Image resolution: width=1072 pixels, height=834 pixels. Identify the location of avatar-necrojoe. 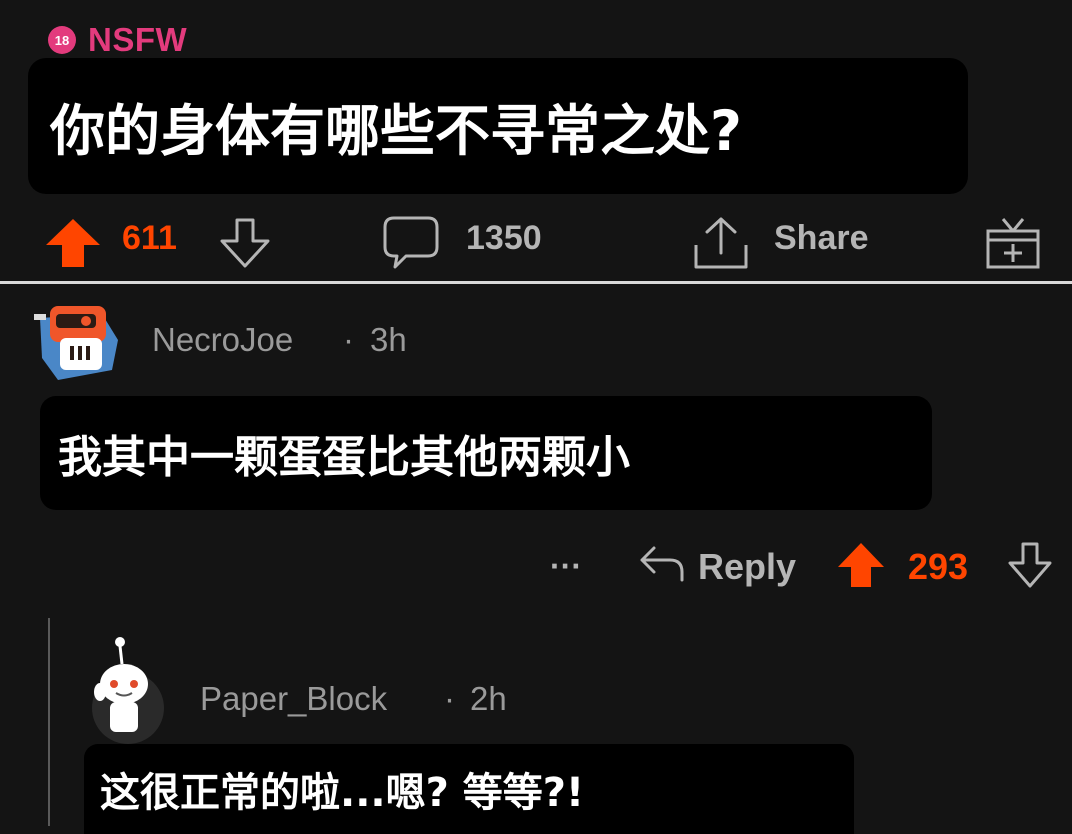
(77, 337).